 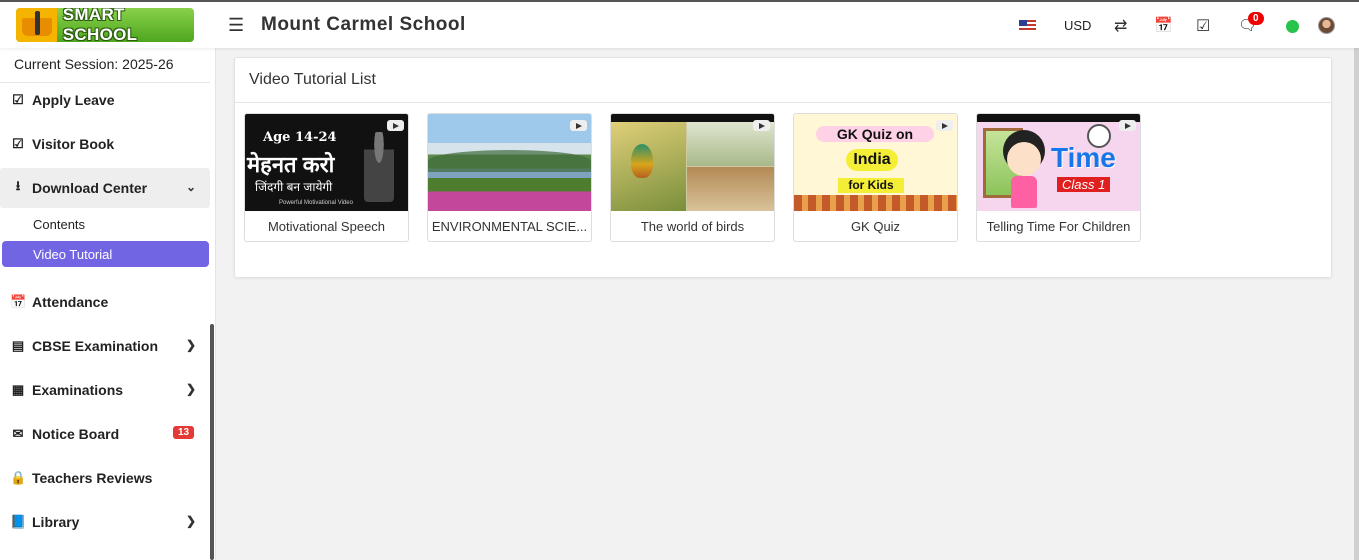 I want to click on video-thumbnail: Time Class 1, so click(x=1058, y=162).